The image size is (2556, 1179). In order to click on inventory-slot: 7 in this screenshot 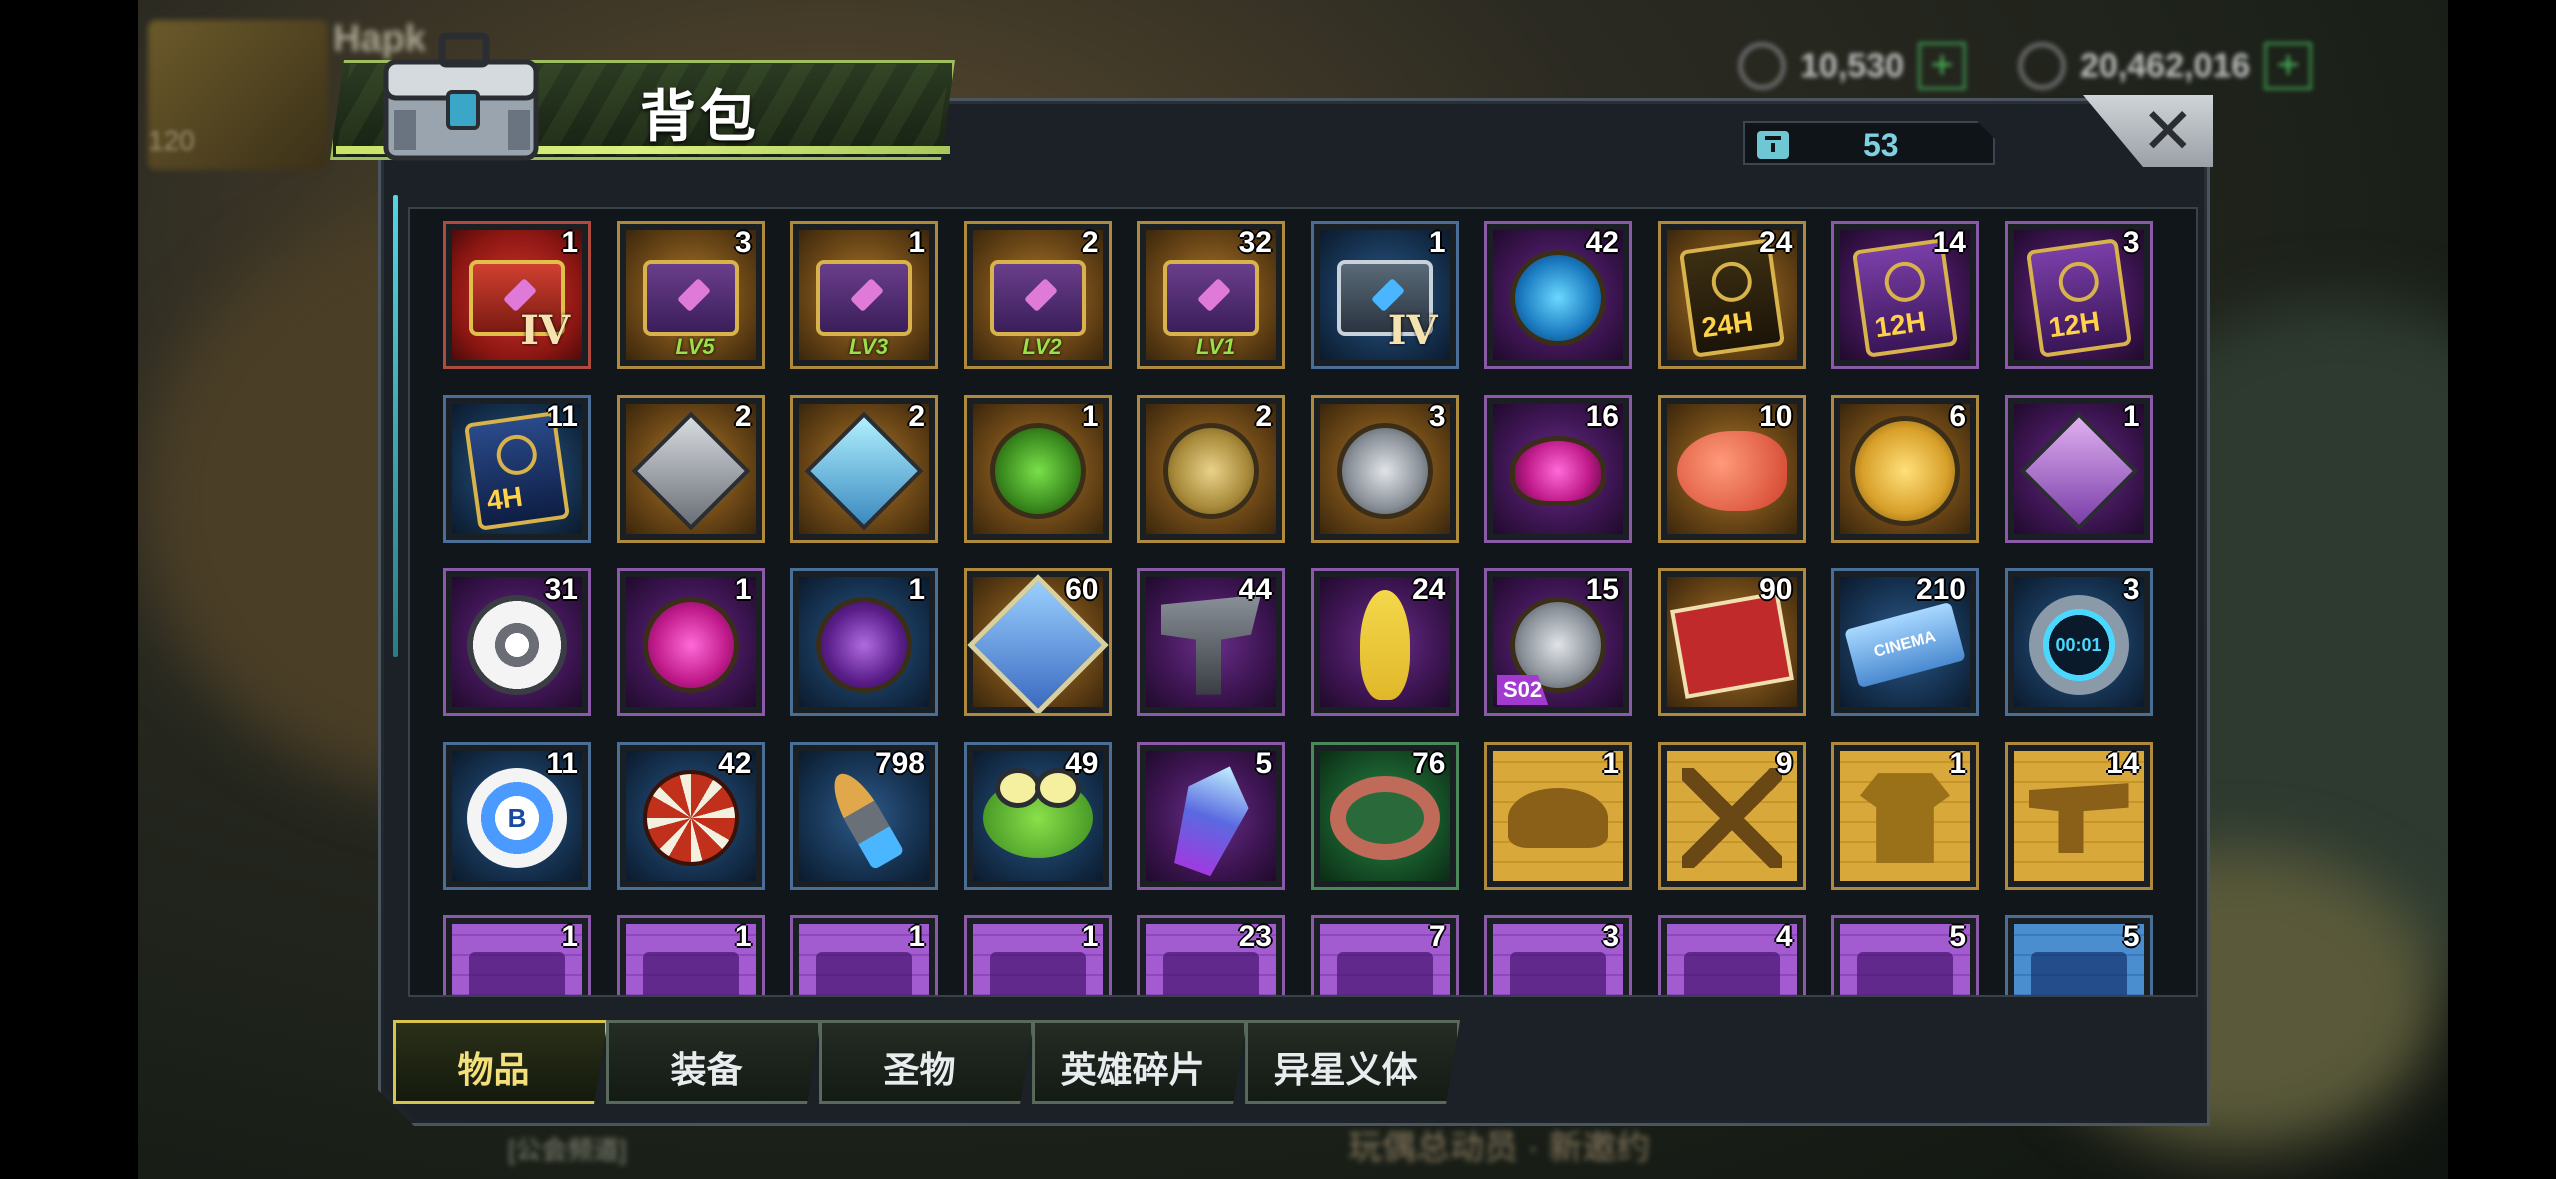, I will do `click(1384, 955)`.